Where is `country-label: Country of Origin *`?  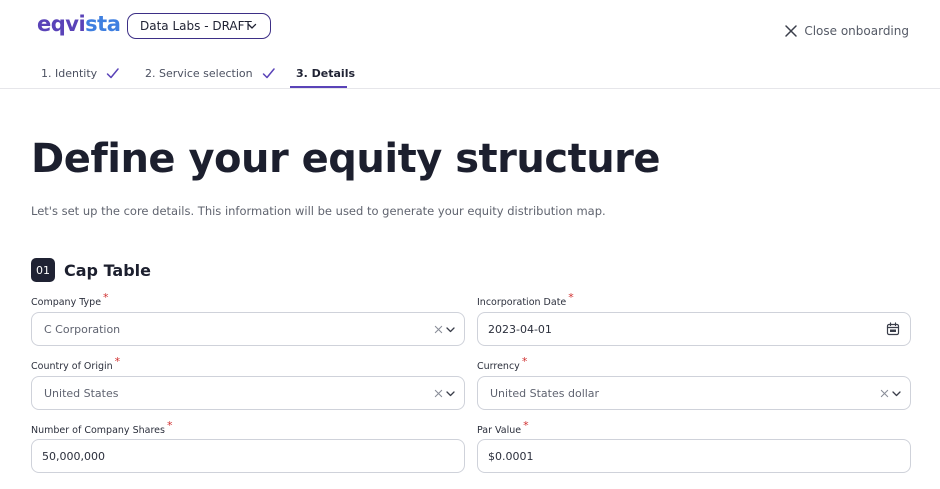 country-label: Country of Origin * is located at coordinates (75, 363).